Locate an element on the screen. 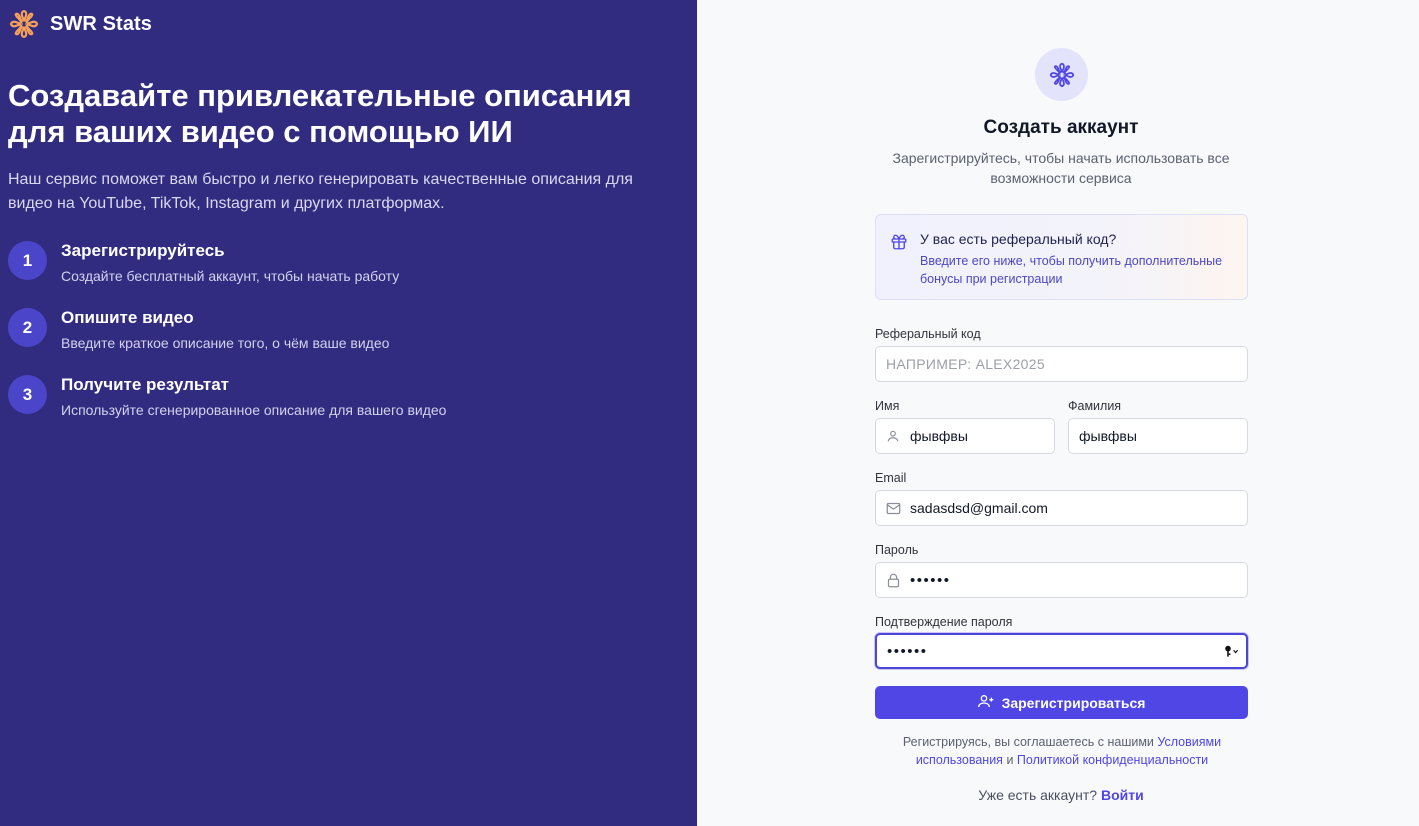  step-title: Опишите видео is located at coordinates (127, 317).